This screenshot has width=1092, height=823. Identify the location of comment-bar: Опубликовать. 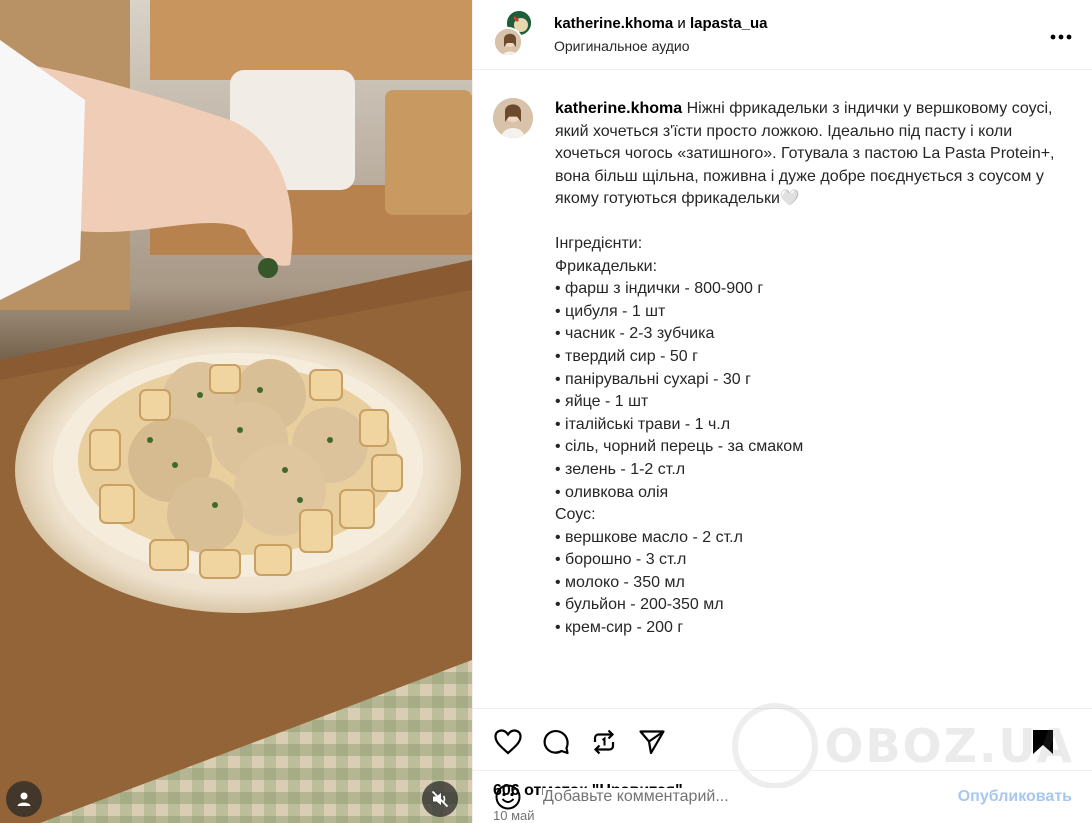
(782, 796).